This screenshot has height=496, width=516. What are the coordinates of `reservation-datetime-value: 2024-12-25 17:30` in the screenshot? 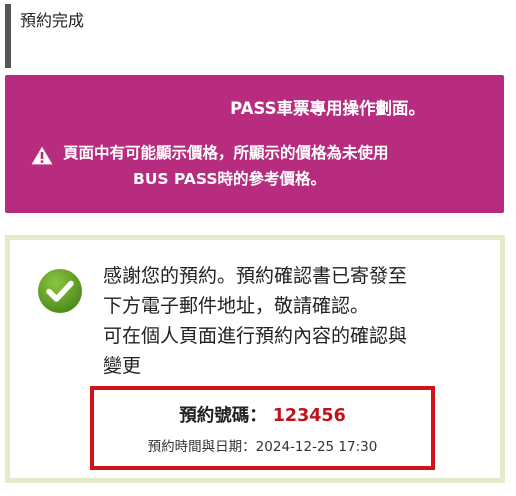 It's located at (316, 447).